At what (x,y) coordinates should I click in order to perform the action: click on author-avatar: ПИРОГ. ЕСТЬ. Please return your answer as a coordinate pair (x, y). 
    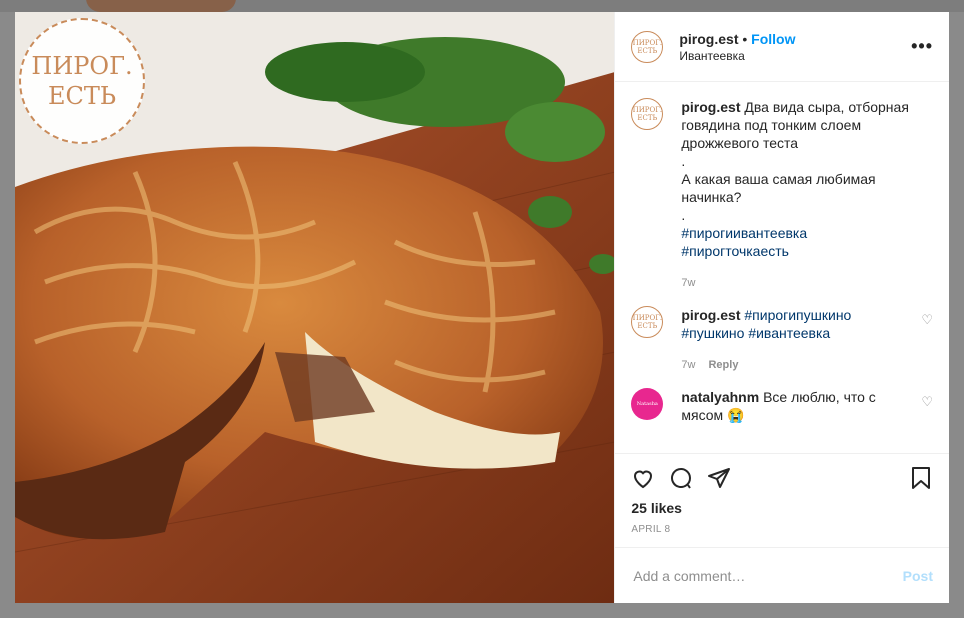
    Looking at the image, I should click on (647, 46).